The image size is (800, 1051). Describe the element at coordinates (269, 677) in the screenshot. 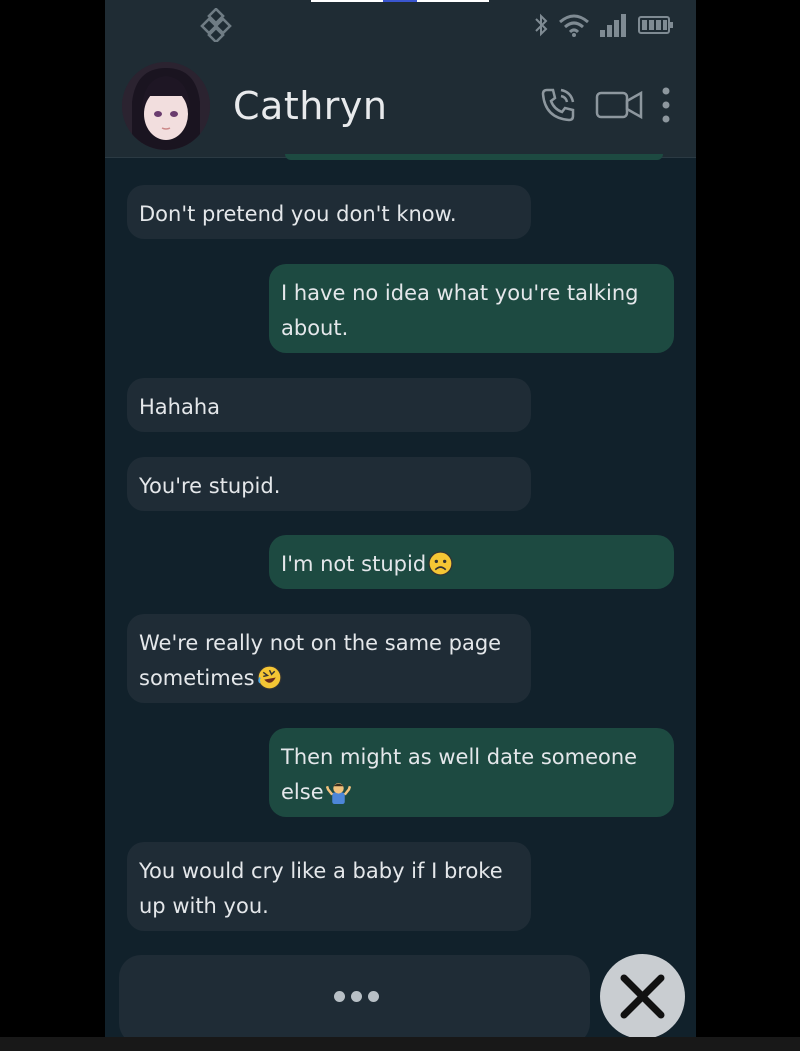

I see `rolling-on-floor-laughing-emoji` at that location.